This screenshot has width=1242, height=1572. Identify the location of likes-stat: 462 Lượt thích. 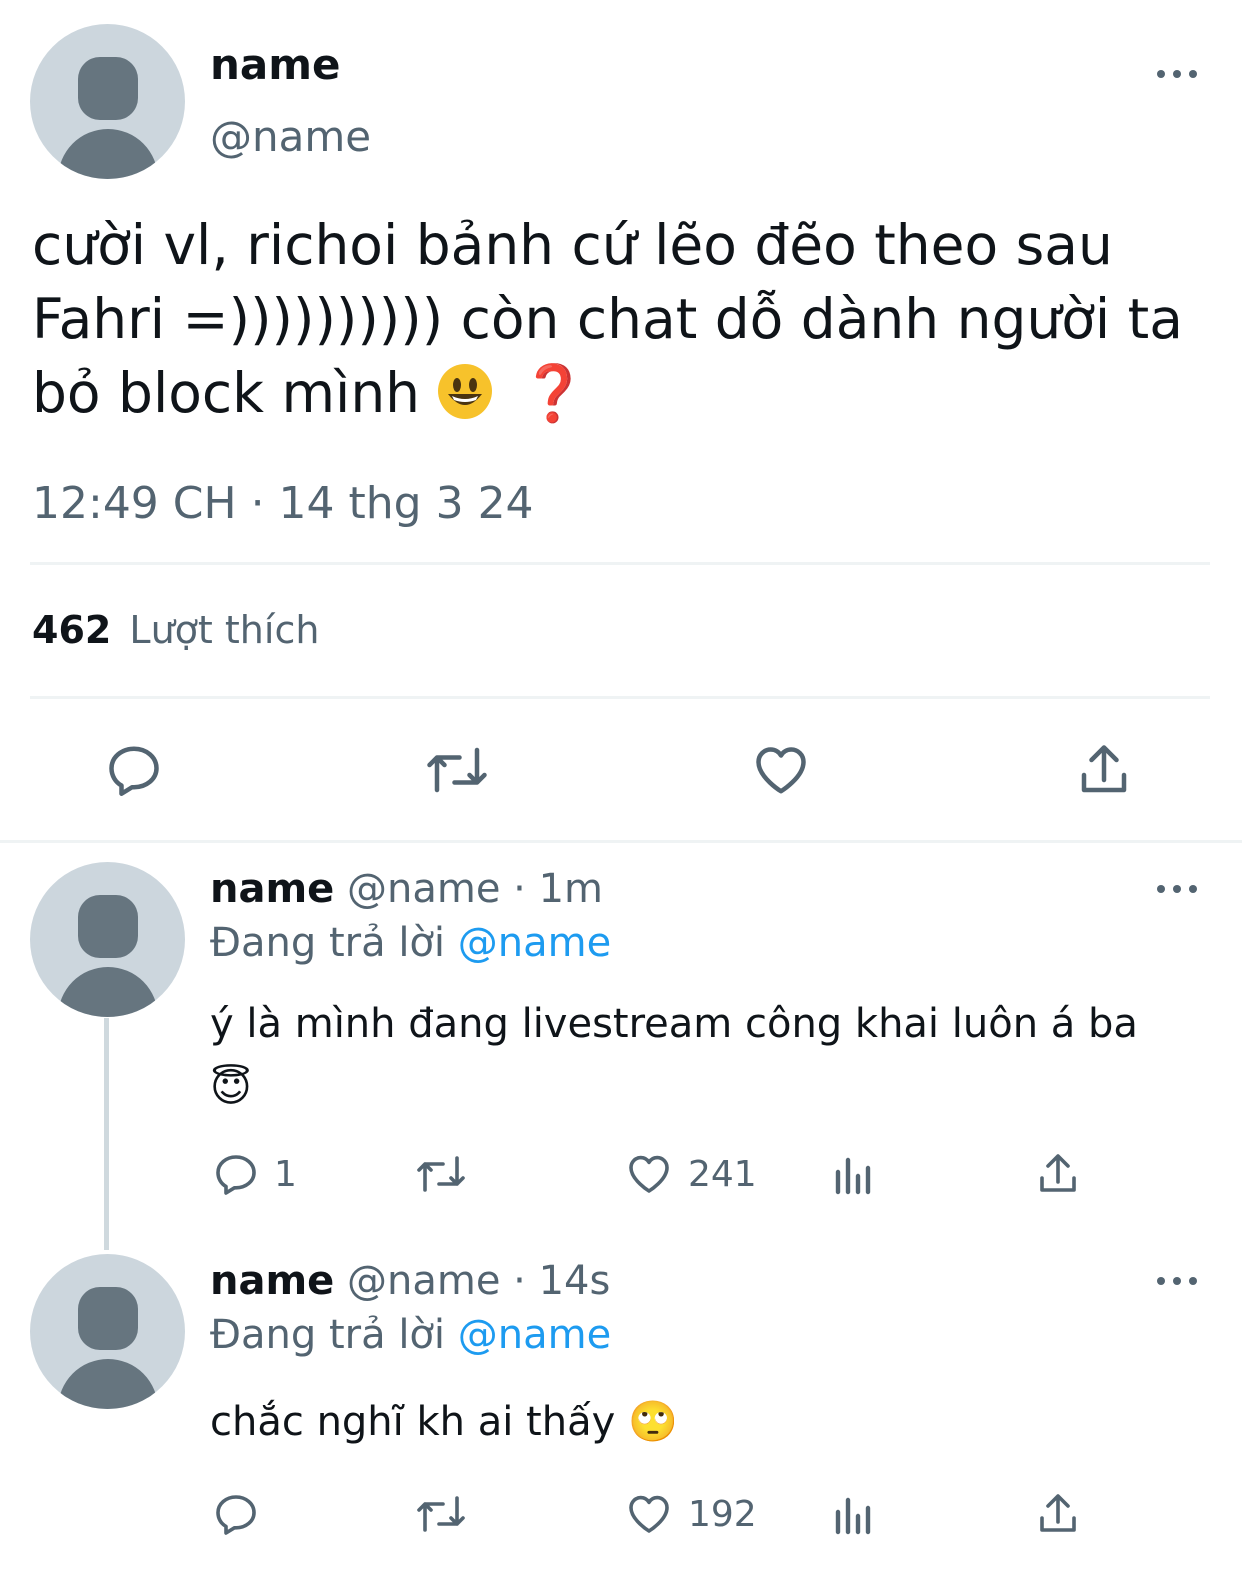
(175, 630).